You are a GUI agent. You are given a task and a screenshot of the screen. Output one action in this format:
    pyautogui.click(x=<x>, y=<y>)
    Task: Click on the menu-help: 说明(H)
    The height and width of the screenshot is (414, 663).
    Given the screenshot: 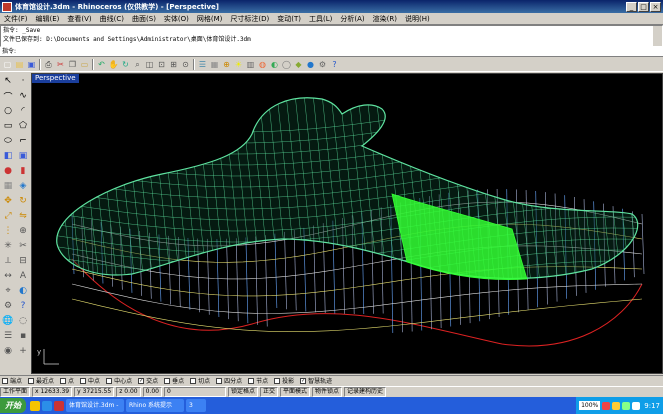 What is the action you would take?
    pyautogui.click(x=417, y=19)
    